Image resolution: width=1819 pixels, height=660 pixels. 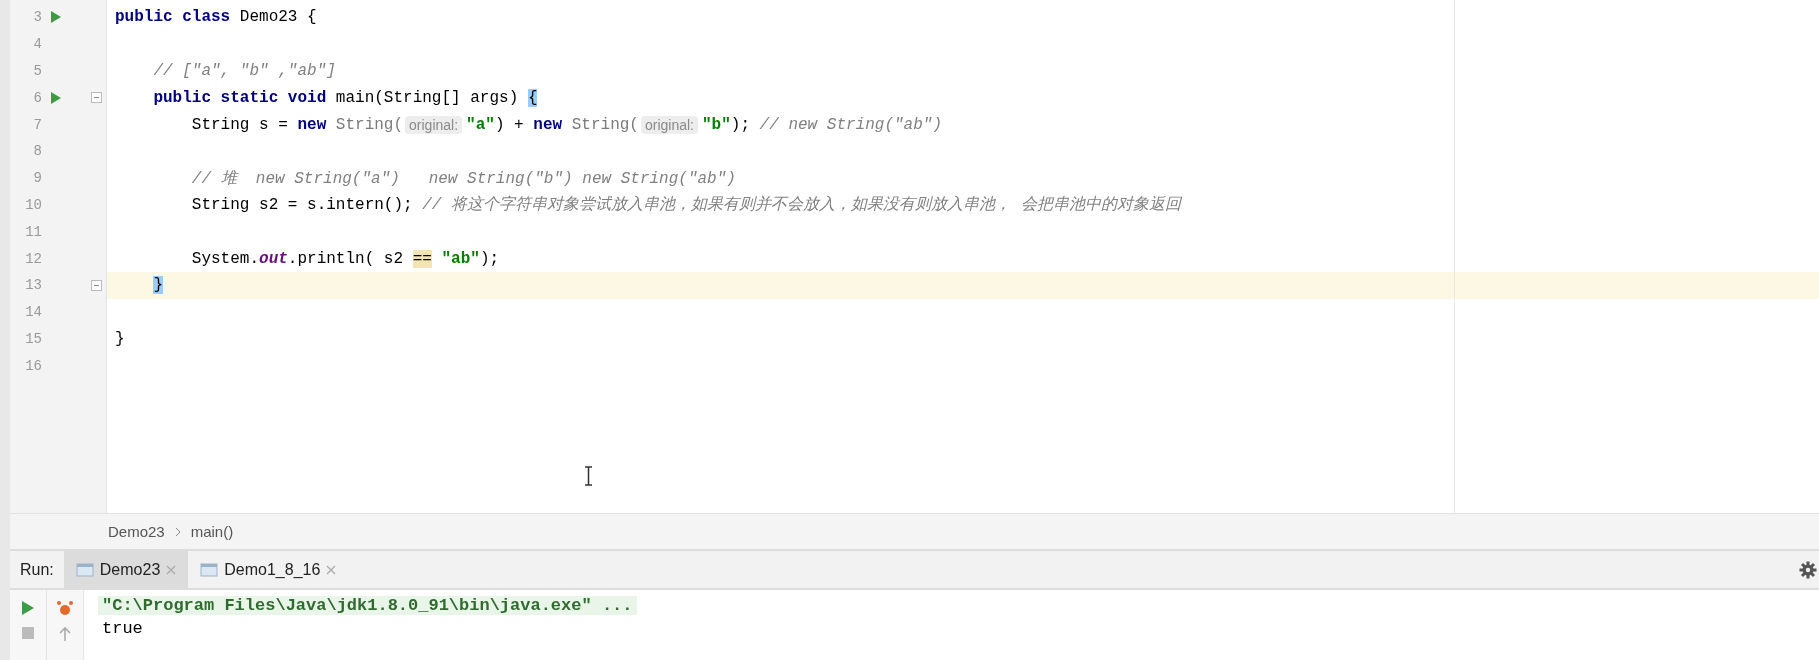 What do you see at coordinates (244, 71) in the screenshot?
I see `code-comment: // ["a", "b" ,"ab"]` at bounding box center [244, 71].